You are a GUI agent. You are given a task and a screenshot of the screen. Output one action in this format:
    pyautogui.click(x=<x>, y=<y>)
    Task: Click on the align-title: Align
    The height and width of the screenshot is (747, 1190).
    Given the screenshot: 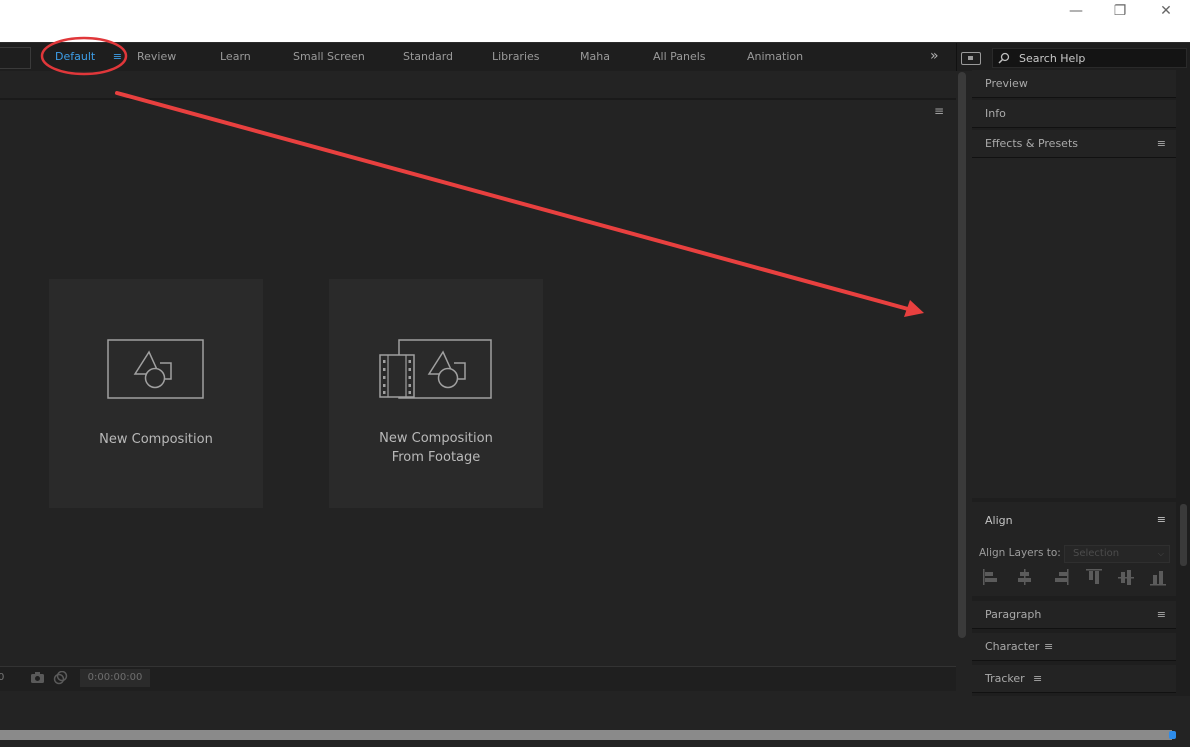 What is the action you would take?
    pyautogui.click(x=999, y=520)
    